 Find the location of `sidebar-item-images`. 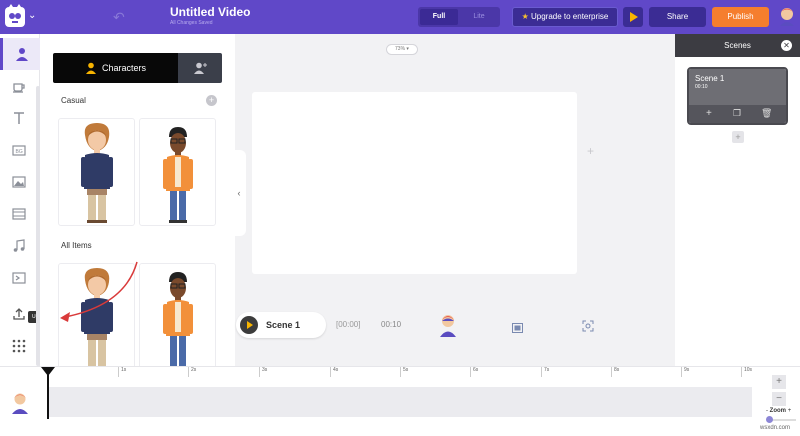

sidebar-item-images is located at coordinates (20, 182).